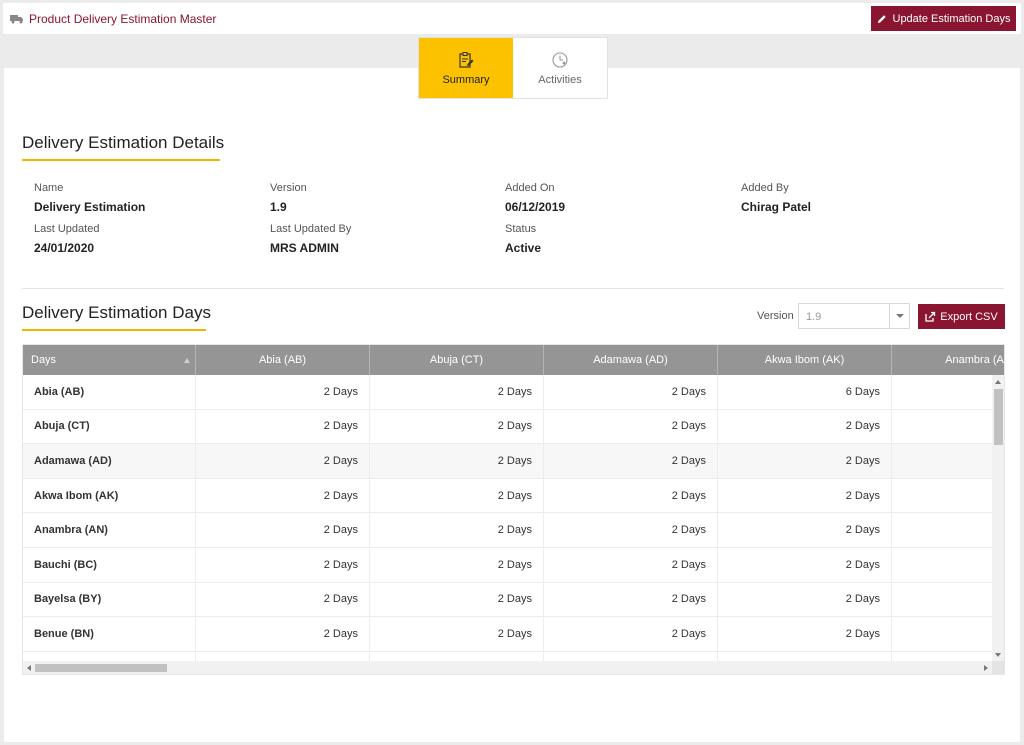 The width and height of the screenshot is (1024, 745). Describe the element at coordinates (311, 229) in the screenshot. I see `last-updated-by-label: Last Updated By` at that location.